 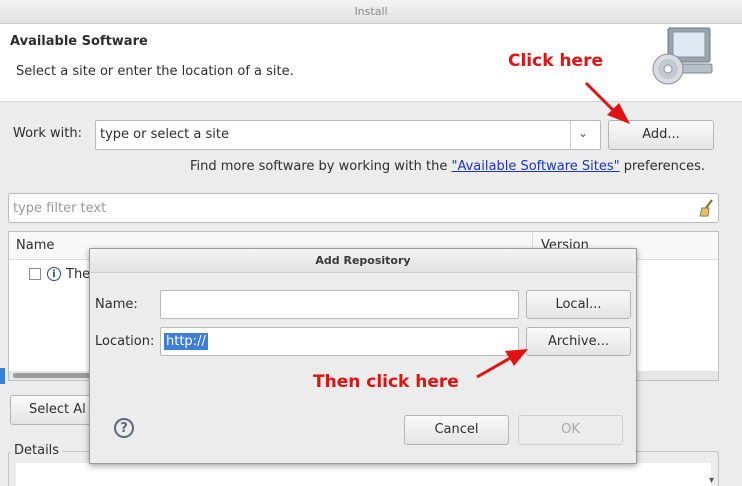 I want to click on arrow-to-archive-button-icon, so click(x=502, y=364).